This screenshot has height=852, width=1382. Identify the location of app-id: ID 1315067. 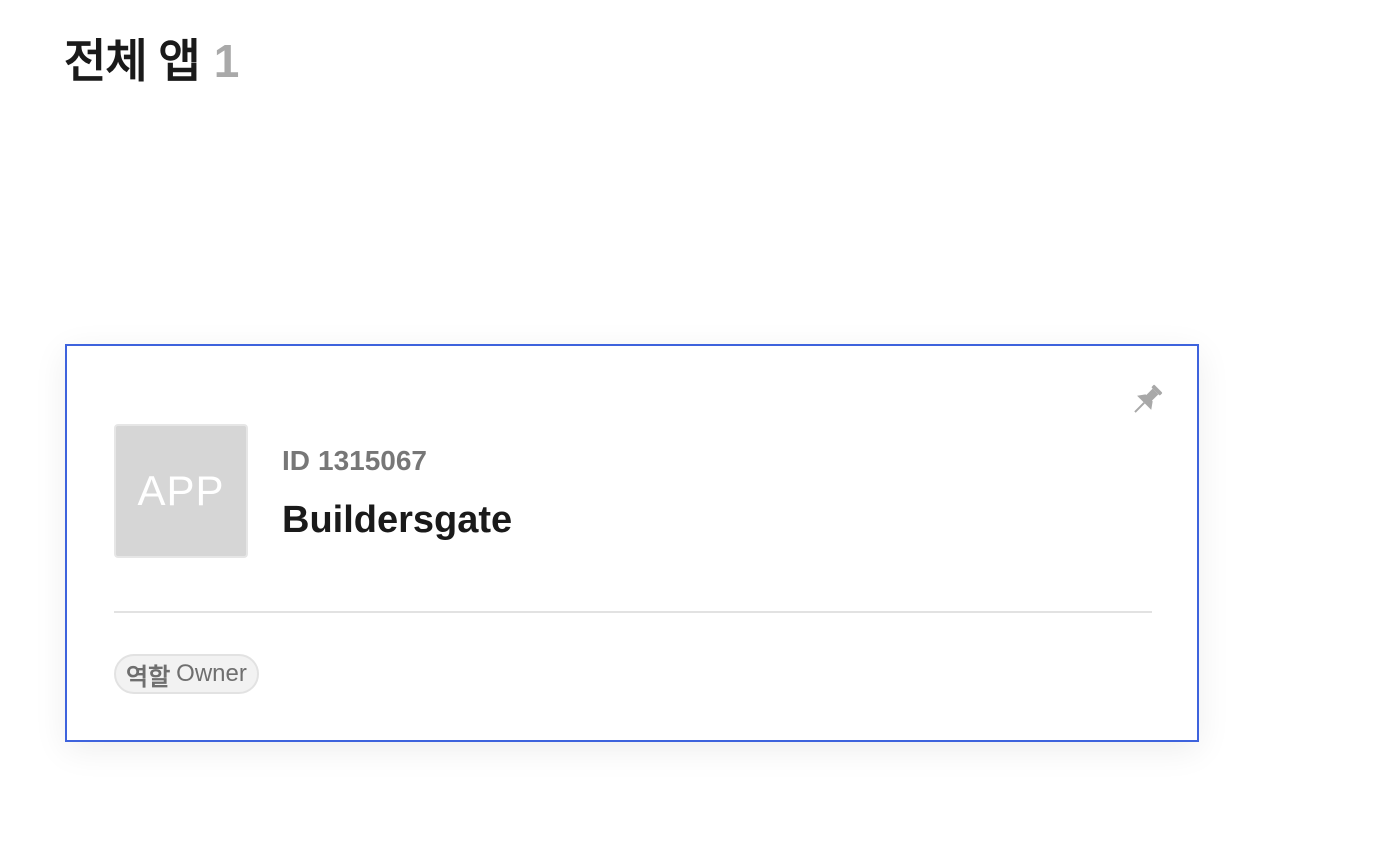
(397, 461).